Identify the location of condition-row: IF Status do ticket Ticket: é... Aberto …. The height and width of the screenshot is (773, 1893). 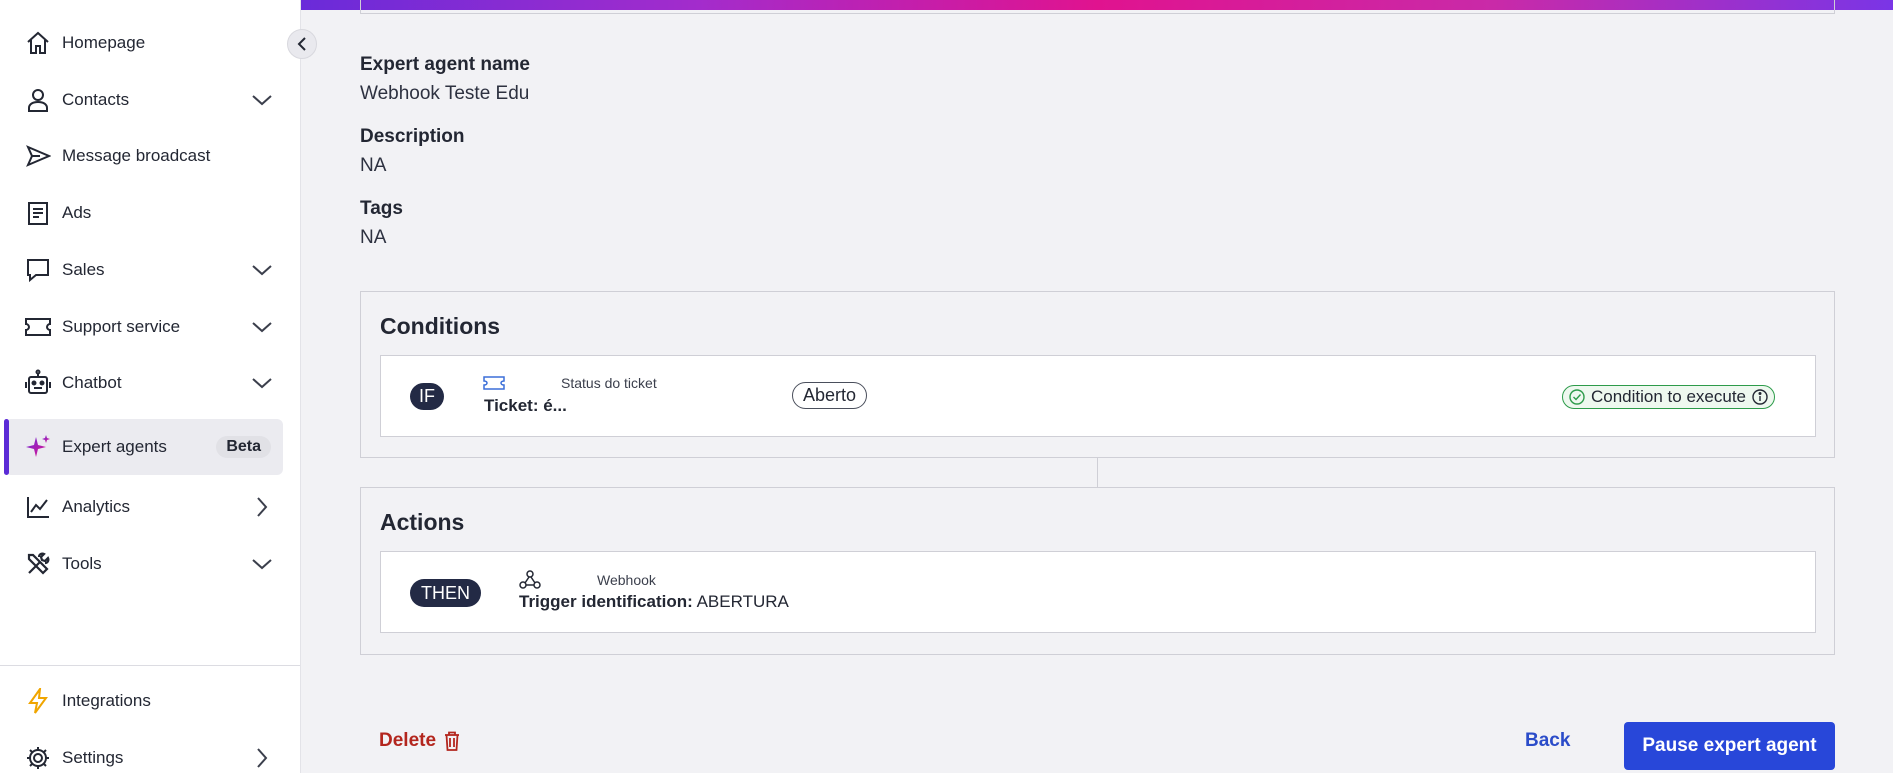
(1098, 396).